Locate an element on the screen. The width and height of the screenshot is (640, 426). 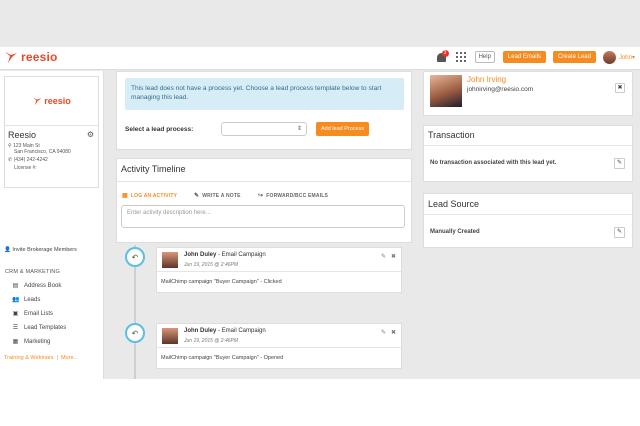
sidebar-item-leads: 👥 Leads is located at coordinates (26, 300).